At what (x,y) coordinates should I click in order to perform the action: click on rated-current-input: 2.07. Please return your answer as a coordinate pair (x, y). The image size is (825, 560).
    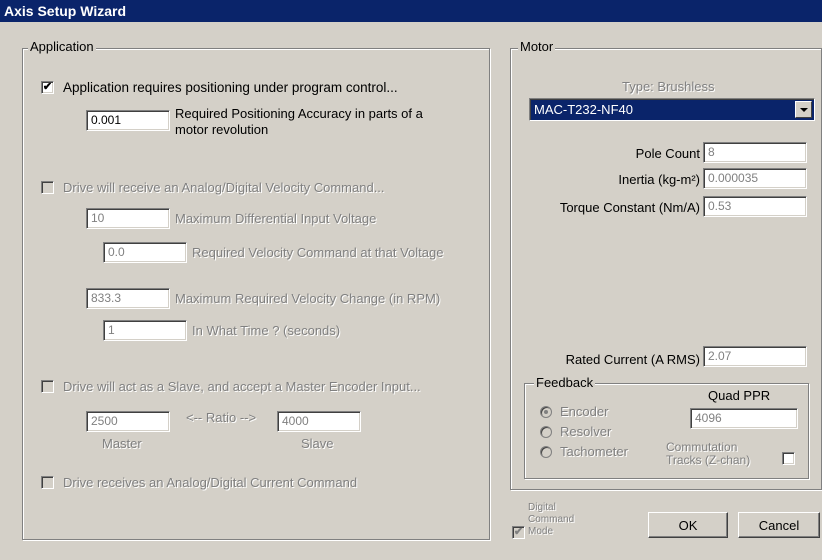
    Looking at the image, I should click on (755, 356).